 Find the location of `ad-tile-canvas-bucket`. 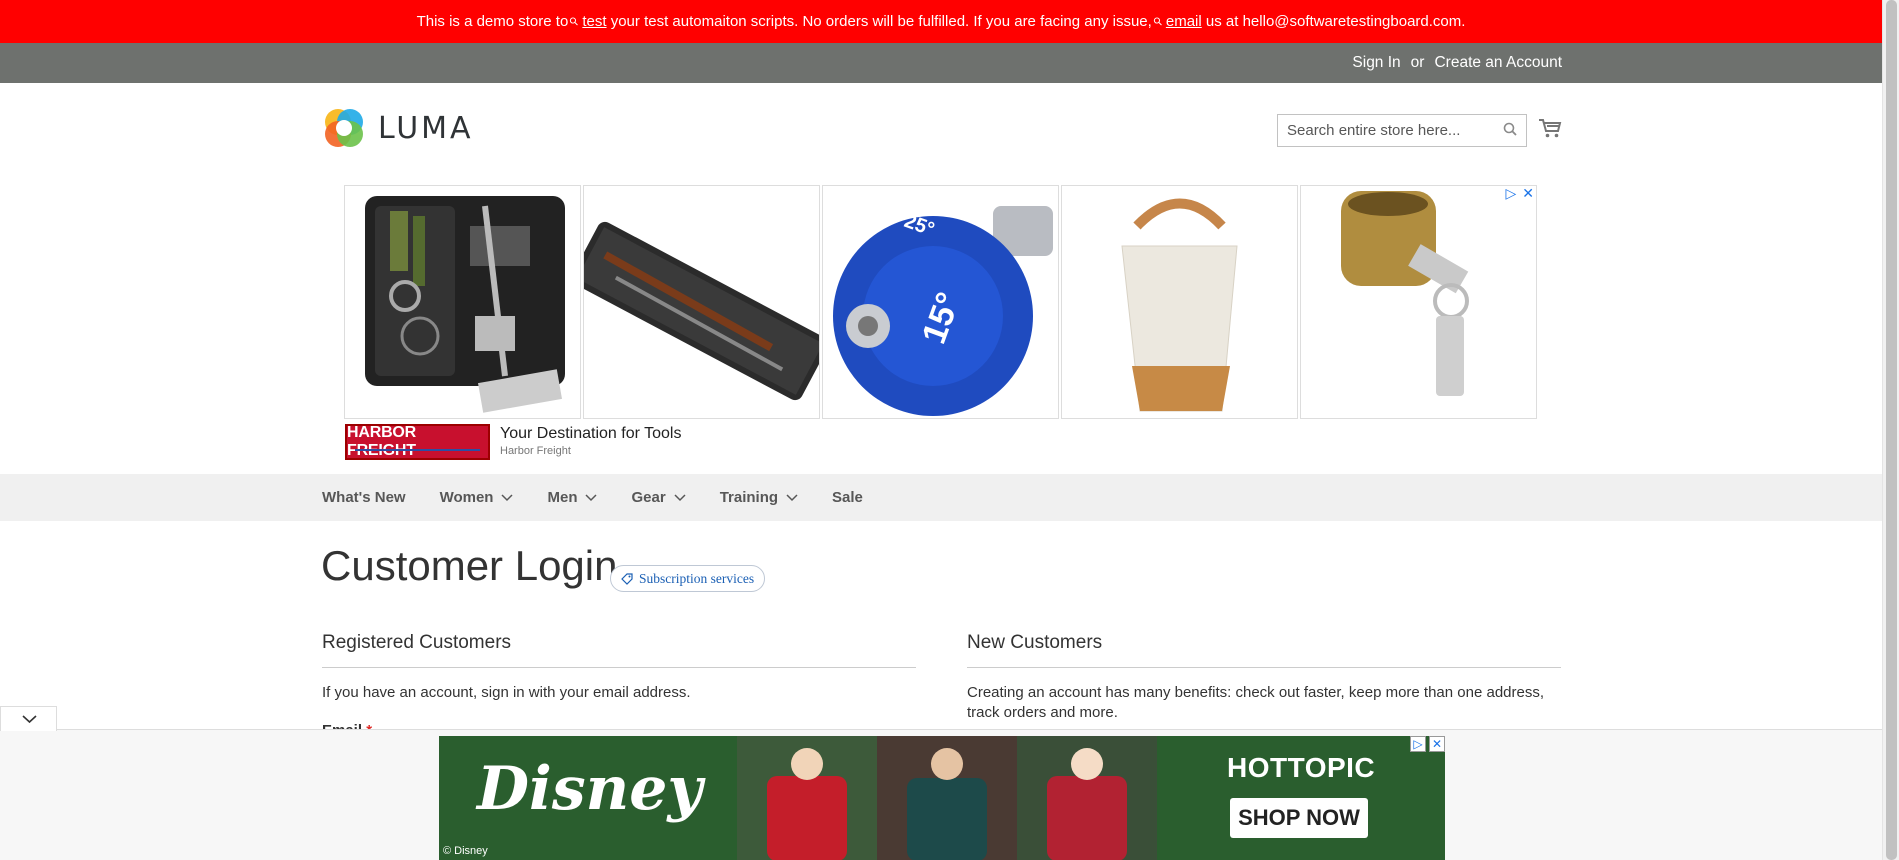

ad-tile-canvas-bucket is located at coordinates (1179, 302).